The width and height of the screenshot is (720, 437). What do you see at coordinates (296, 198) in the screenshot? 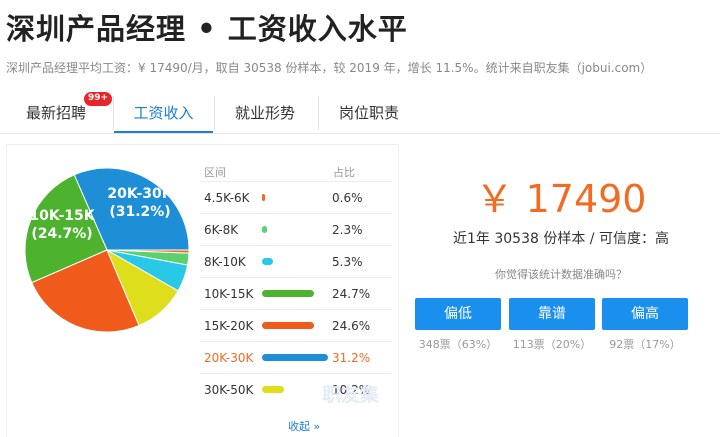
I see `table-row: 4.5K-6K 0.6%` at bounding box center [296, 198].